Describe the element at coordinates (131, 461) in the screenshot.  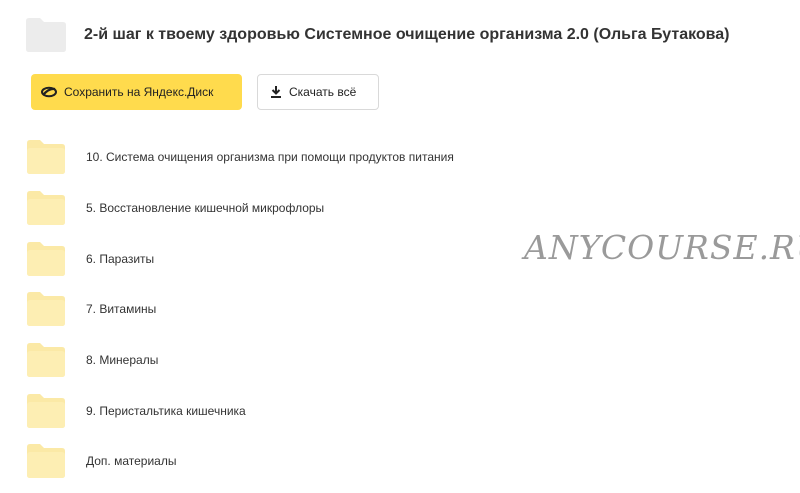
I see `folder-name: Доп. материалы` at that location.